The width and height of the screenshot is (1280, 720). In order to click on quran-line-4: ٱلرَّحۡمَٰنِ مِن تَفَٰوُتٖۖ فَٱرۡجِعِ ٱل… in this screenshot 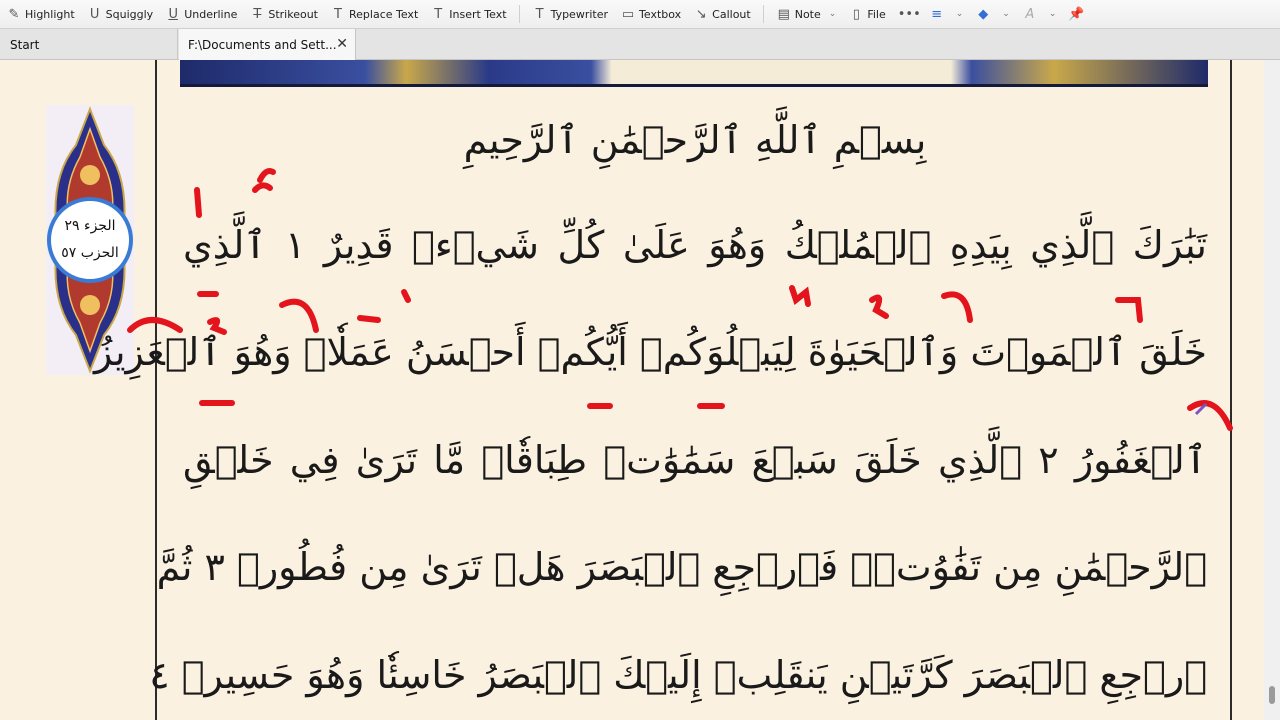, I will do `click(681, 567)`.